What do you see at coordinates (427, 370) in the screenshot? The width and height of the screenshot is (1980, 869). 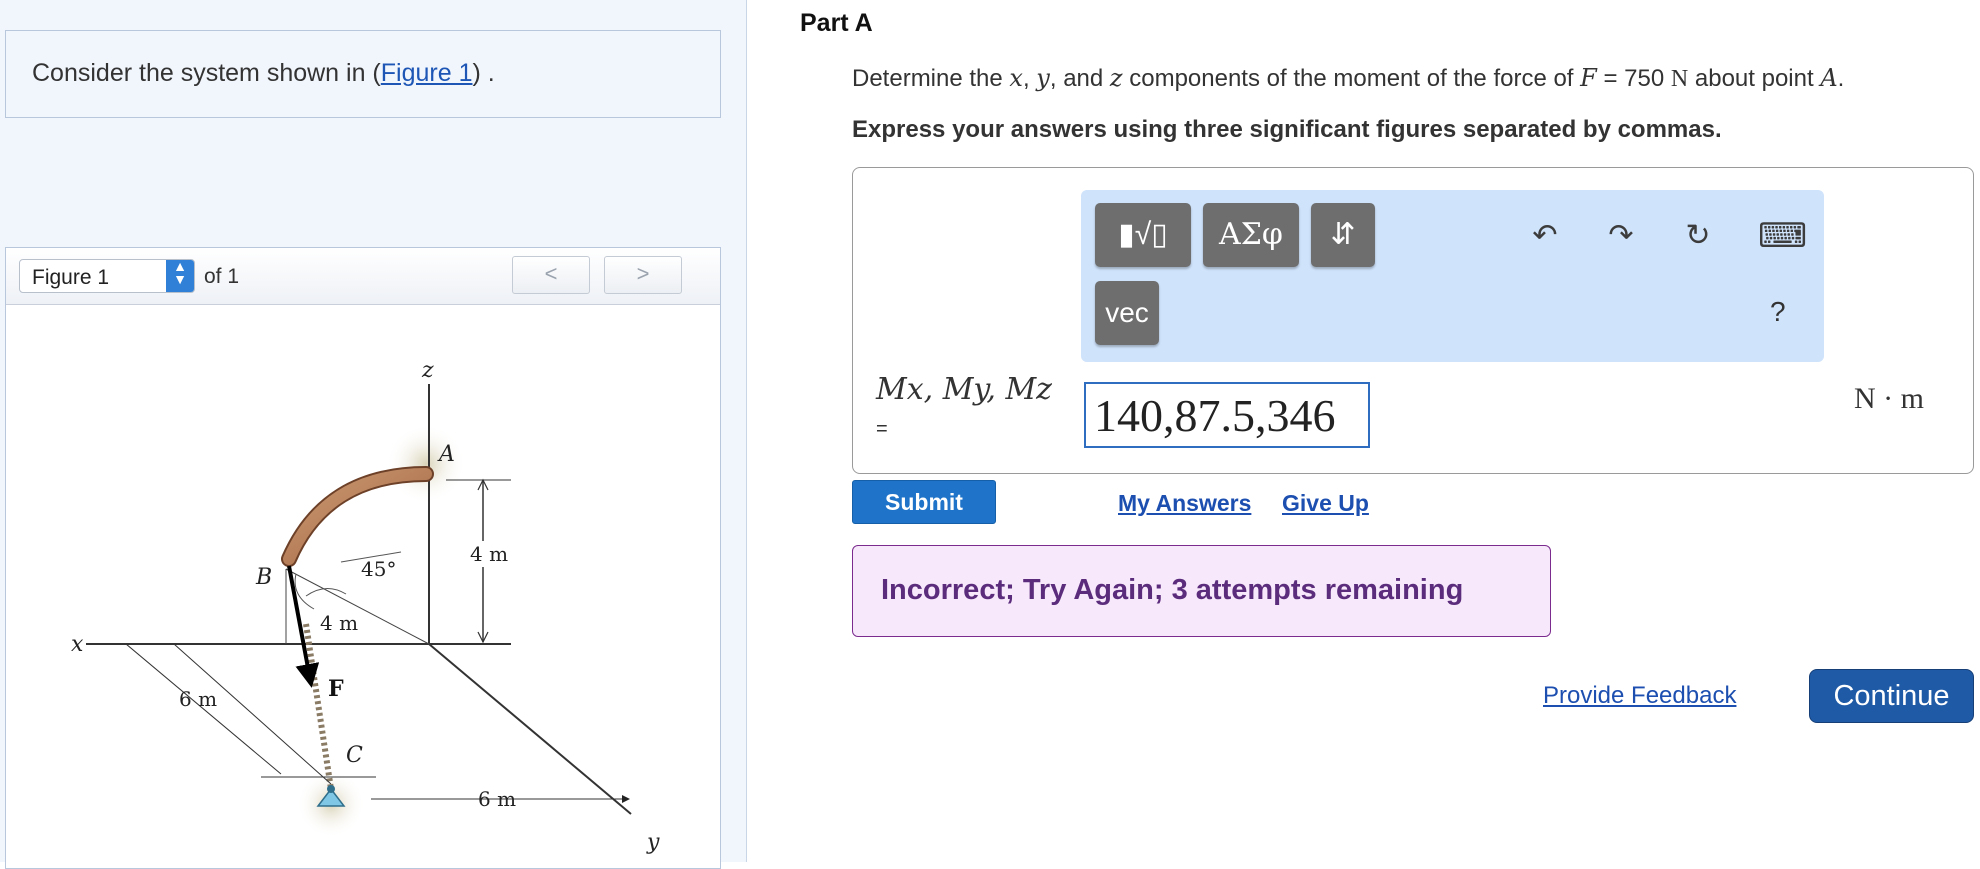 I see `label-z-axis: z` at bounding box center [427, 370].